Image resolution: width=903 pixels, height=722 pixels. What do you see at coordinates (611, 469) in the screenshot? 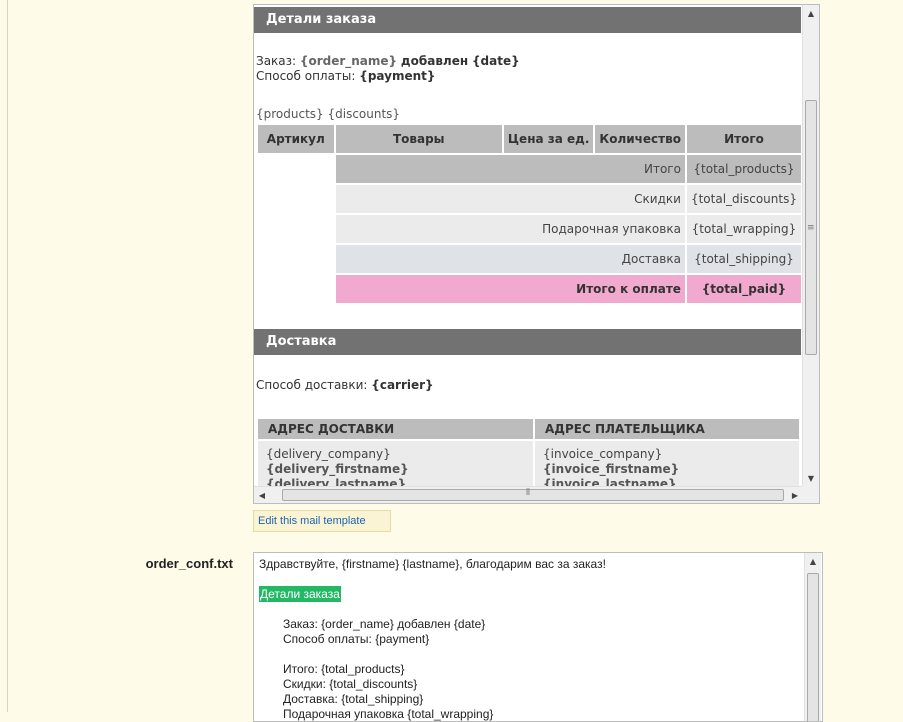
I see `invoice-firstname: {invoice_firstname}` at bounding box center [611, 469].